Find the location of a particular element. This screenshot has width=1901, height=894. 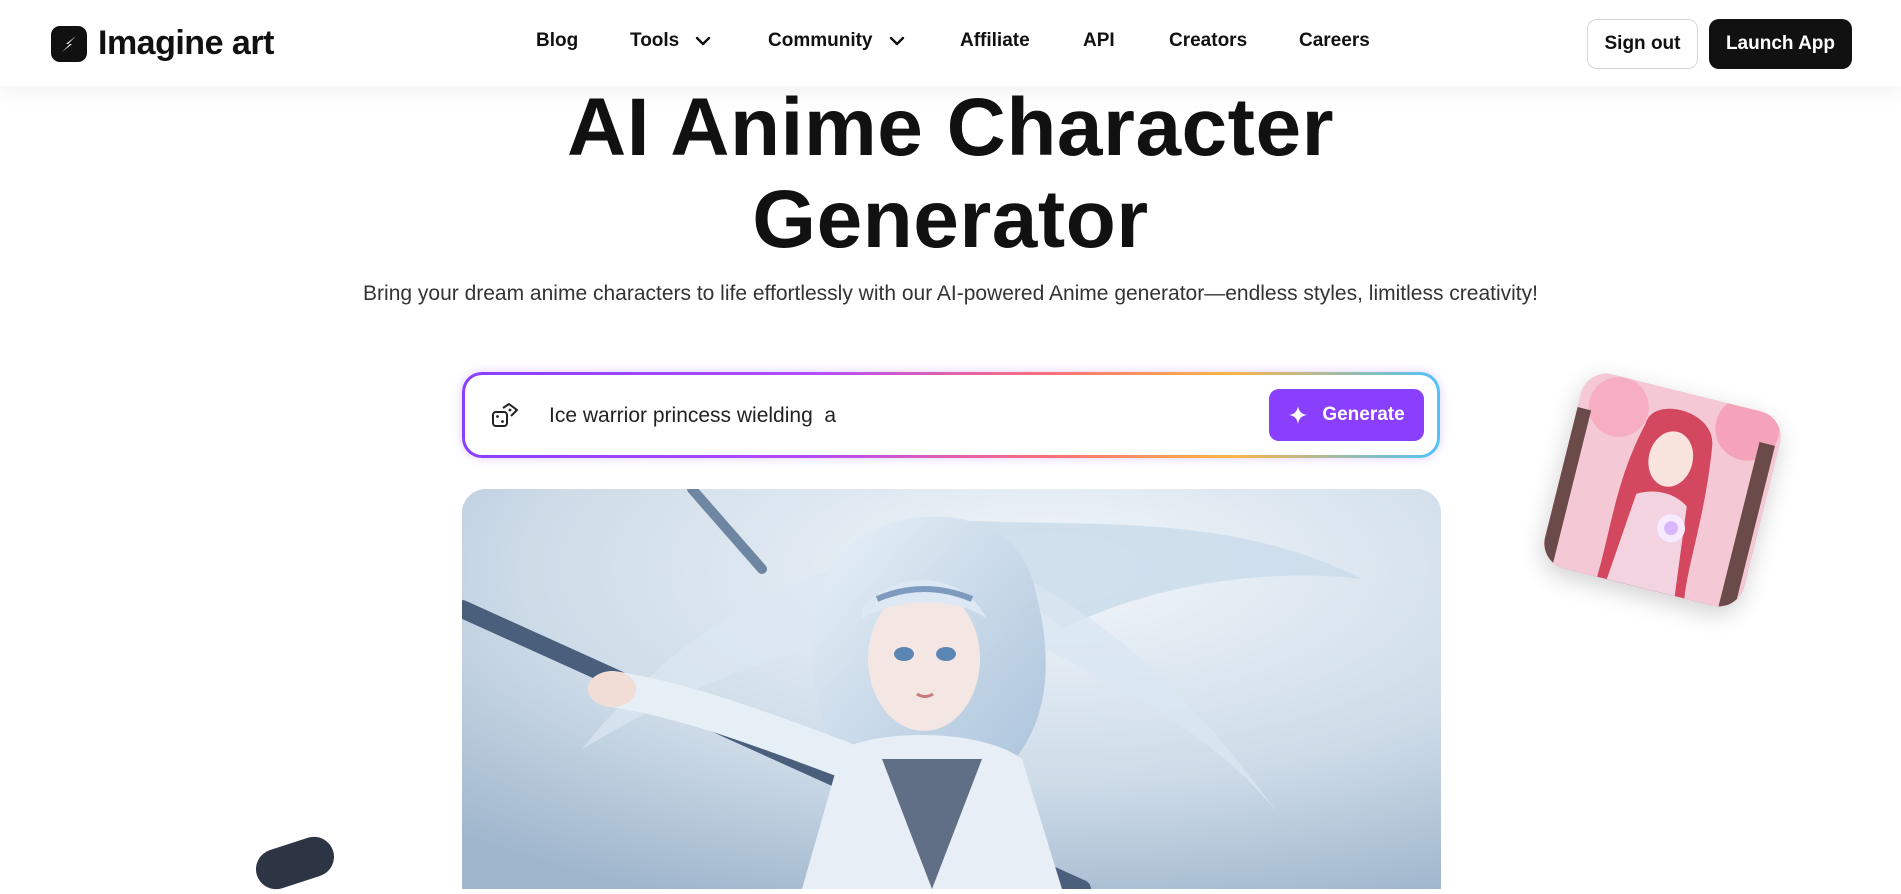

prompt-bar: Generate is located at coordinates (951, 415).